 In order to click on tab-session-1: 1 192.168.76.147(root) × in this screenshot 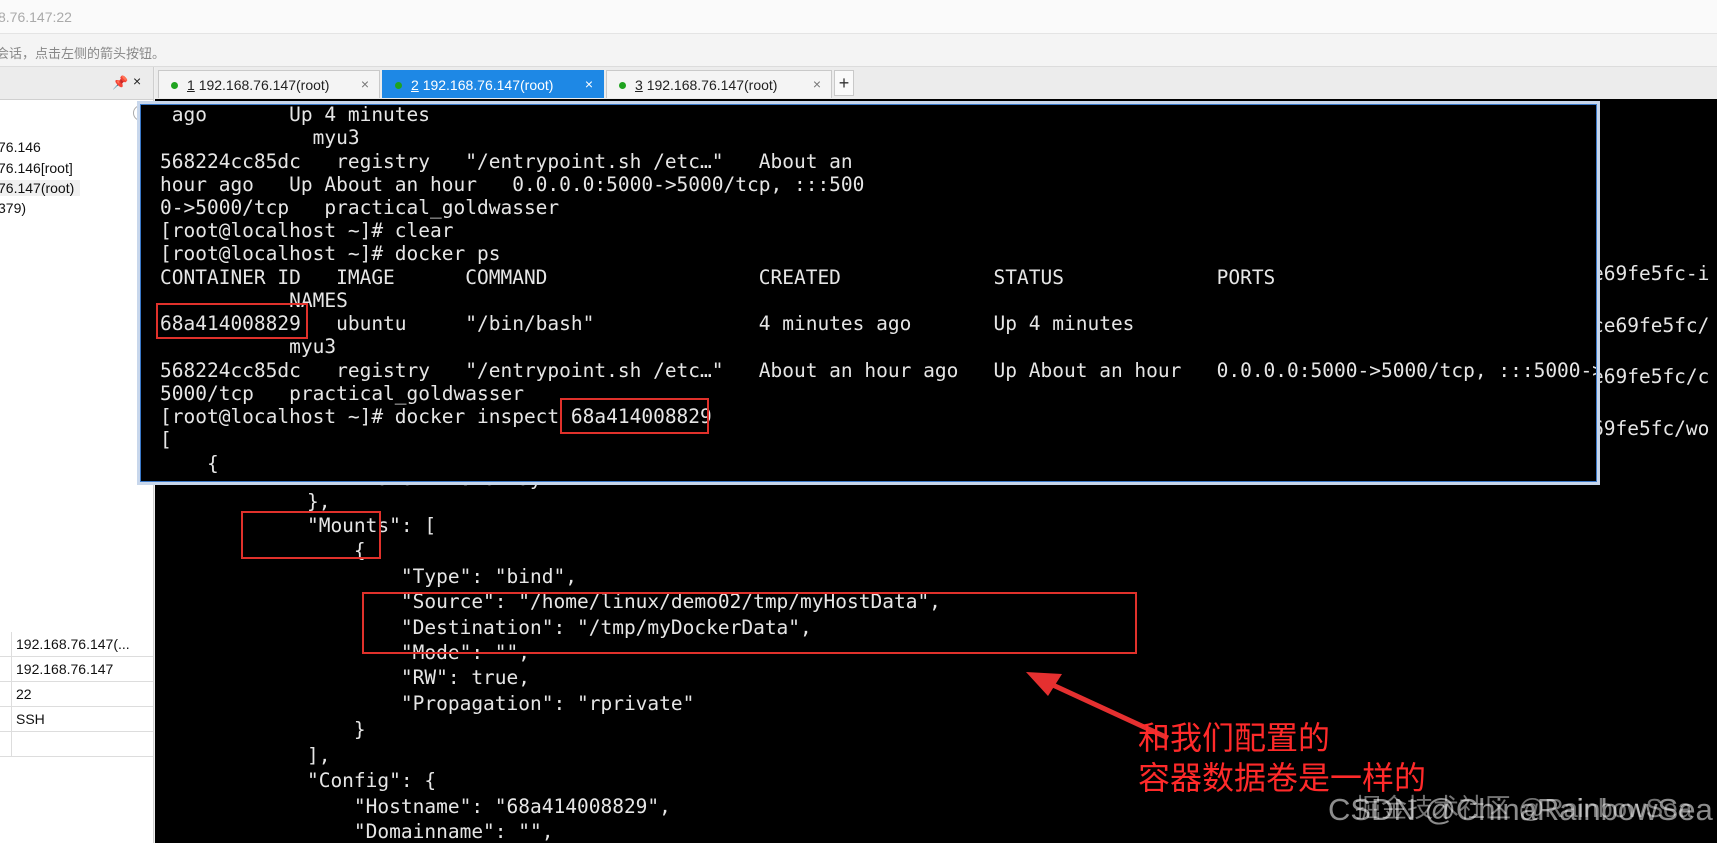, I will do `click(269, 84)`.